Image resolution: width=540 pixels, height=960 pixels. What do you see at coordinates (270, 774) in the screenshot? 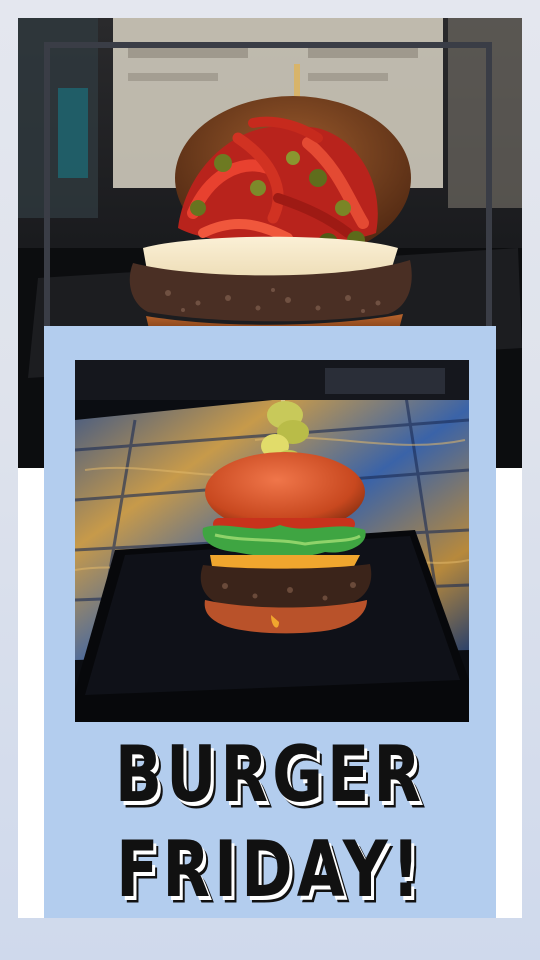
I see `headline-line-1: BURGER` at bounding box center [270, 774].